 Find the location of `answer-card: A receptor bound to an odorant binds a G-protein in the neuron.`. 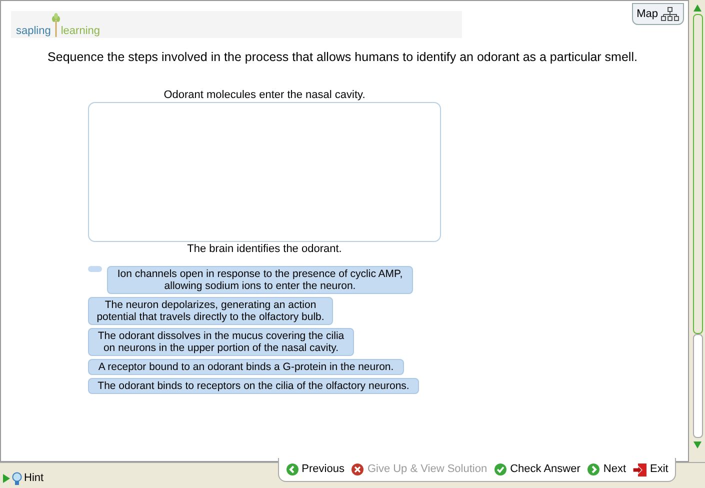

answer-card: A receptor bound to an odorant binds a G-protein in the neuron. is located at coordinates (246, 366).